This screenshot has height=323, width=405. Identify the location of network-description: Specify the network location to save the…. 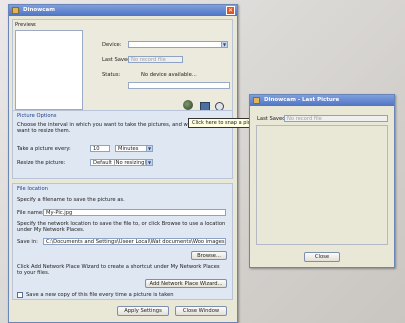
(121, 227).